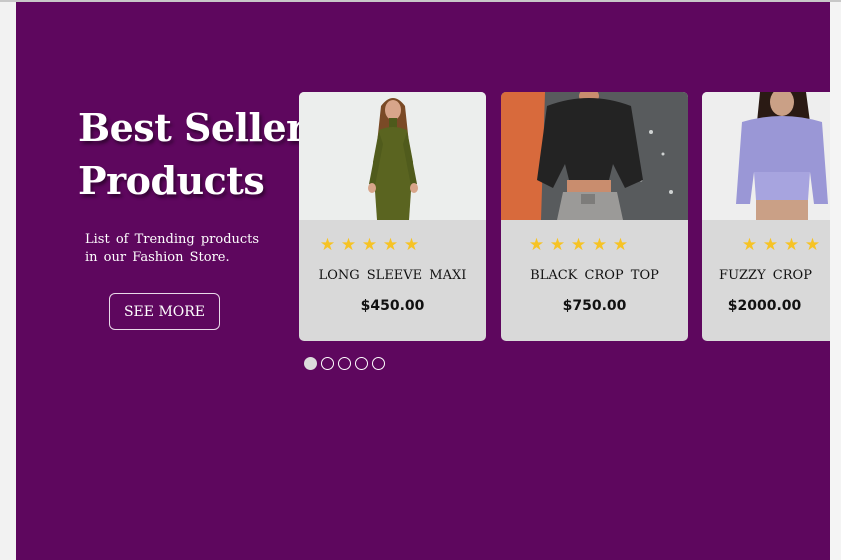  What do you see at coordinates (192, 127) in the screenshot?
I see `section-title-line1: Best Seller` at bounding box center [192, 127].